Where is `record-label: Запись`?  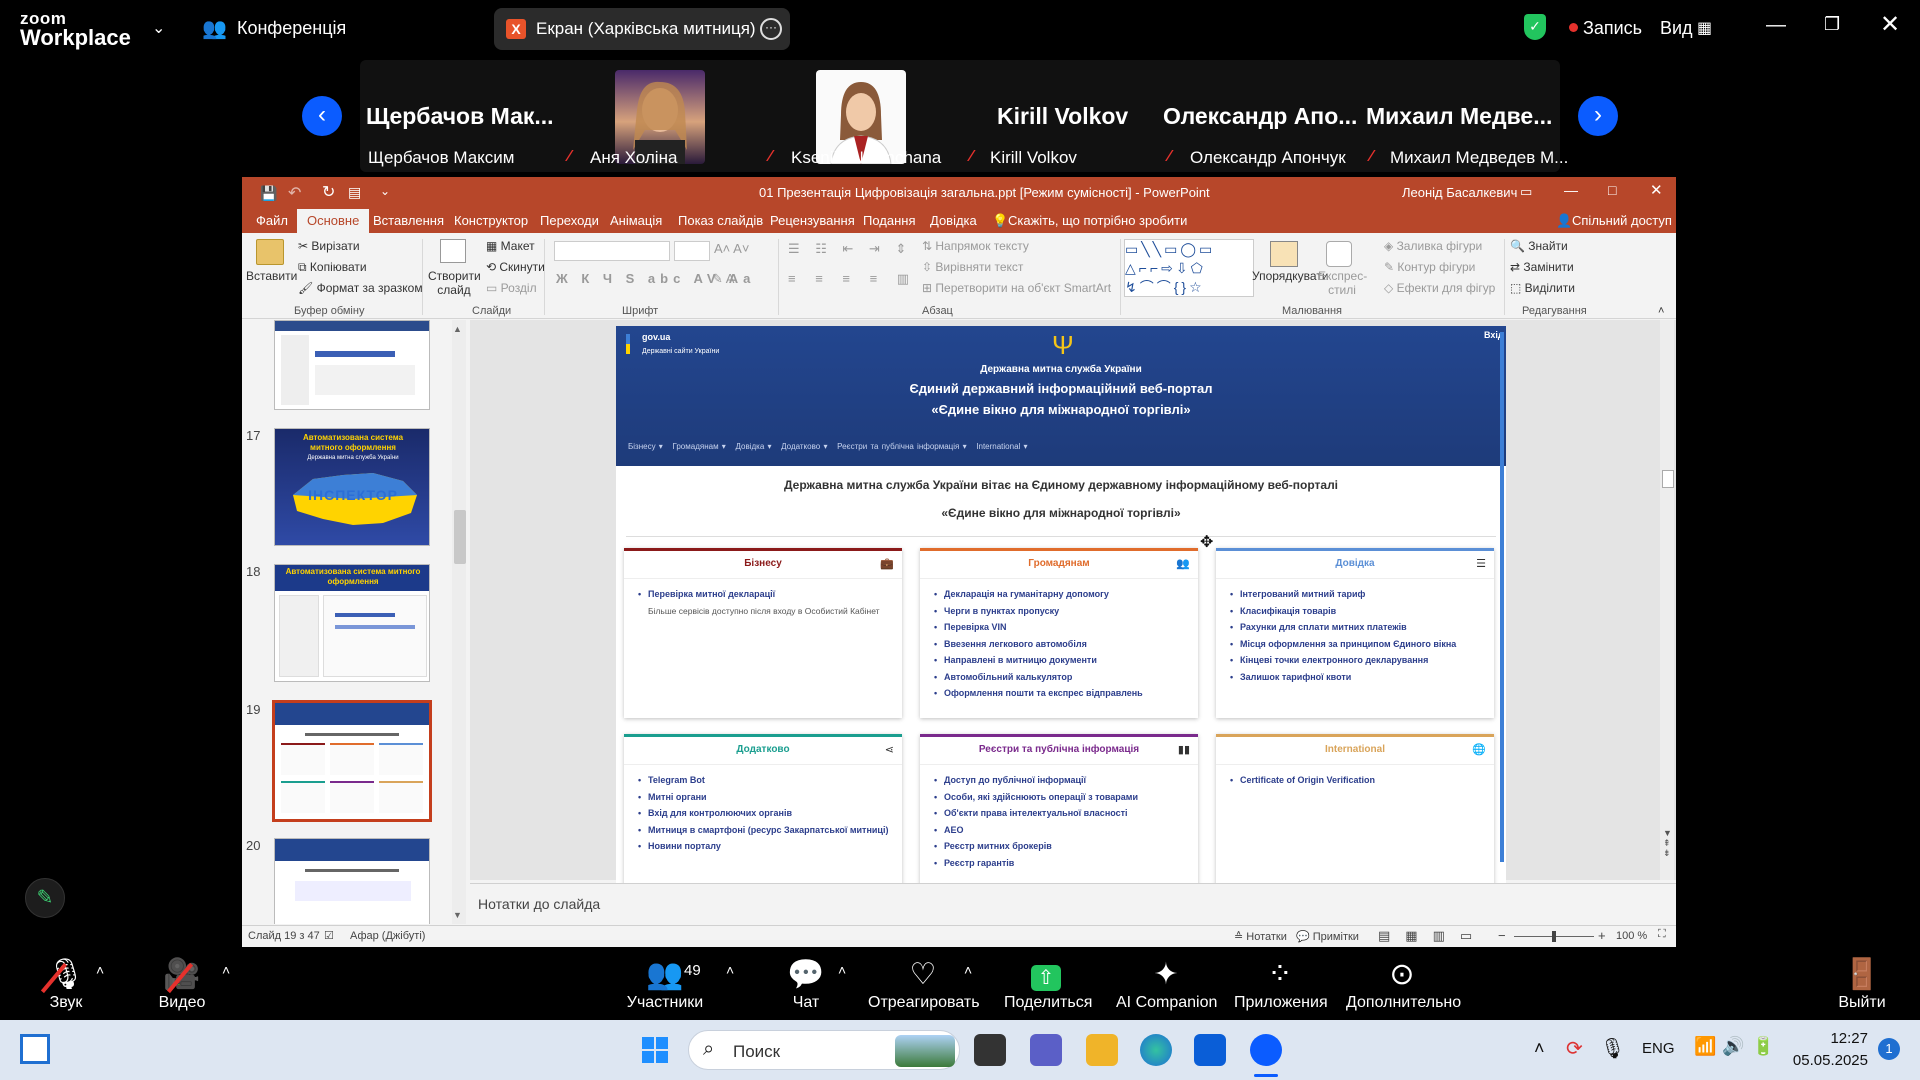
record-label: Запись is located at coordinates (1612, 28).